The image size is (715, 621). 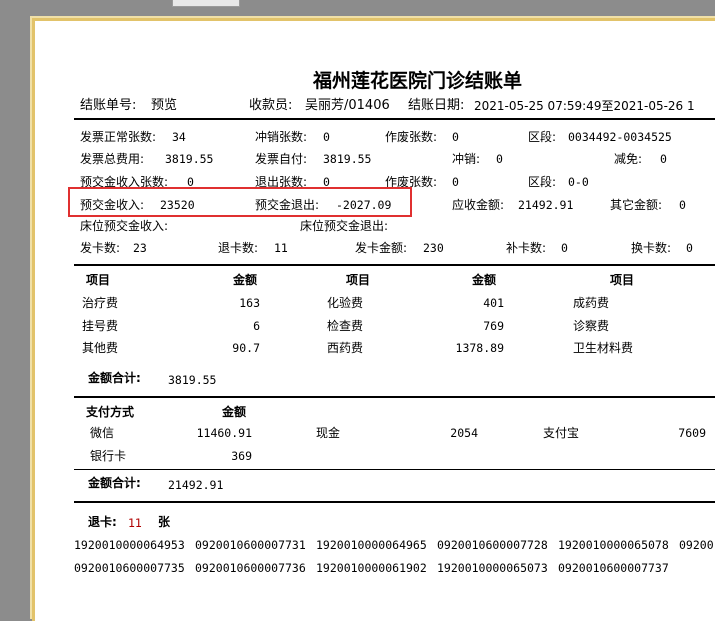 I want to click on range-label: 区段:, so click(x=542, y=137).